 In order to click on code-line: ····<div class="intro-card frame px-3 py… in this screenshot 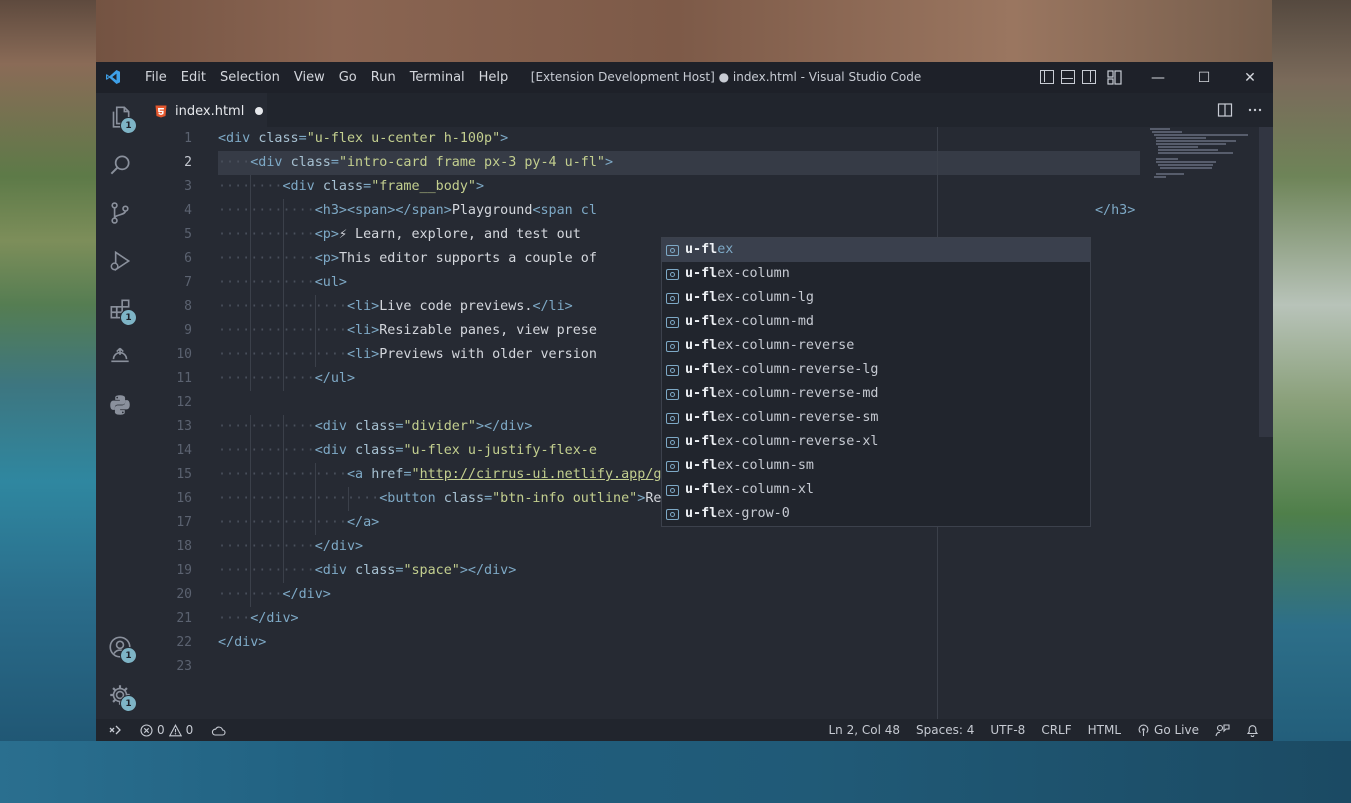, I will do `click(415, 163)`.